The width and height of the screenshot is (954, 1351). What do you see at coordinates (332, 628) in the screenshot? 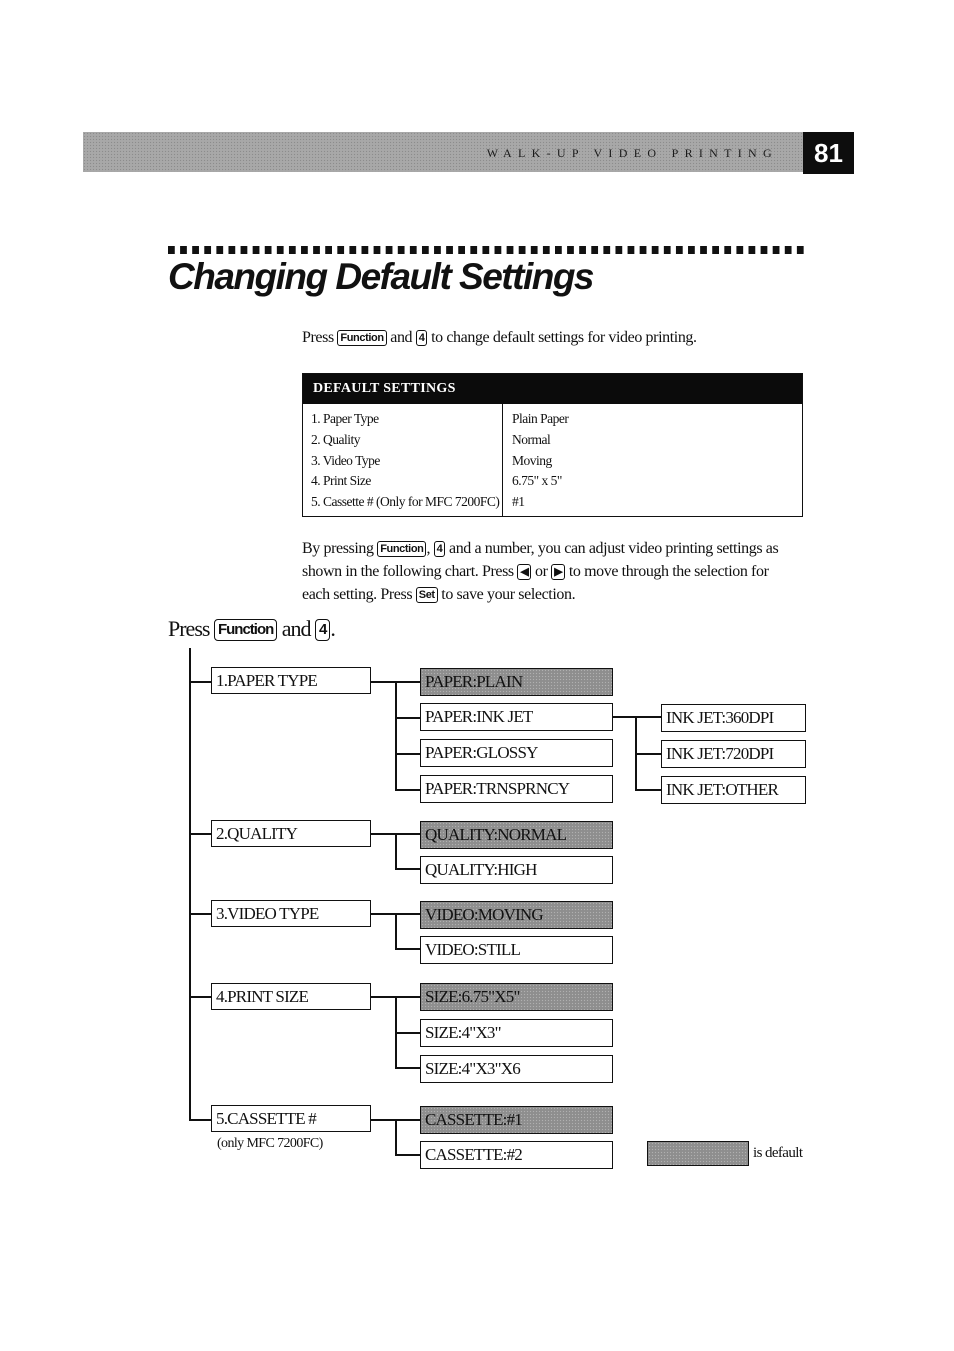
I see `chart-intro-text: .` at bounding box center [332, 628].